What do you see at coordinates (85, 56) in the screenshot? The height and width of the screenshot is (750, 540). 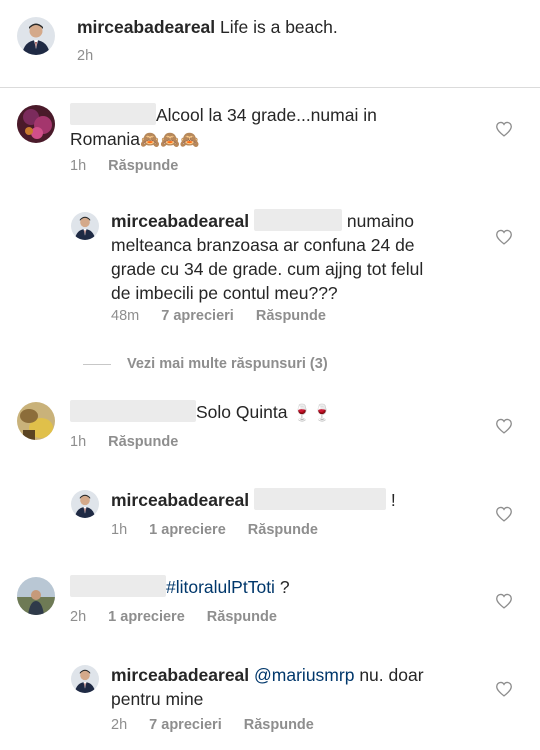 I see `caption-time: 2h` at bounding box center [85, 56].